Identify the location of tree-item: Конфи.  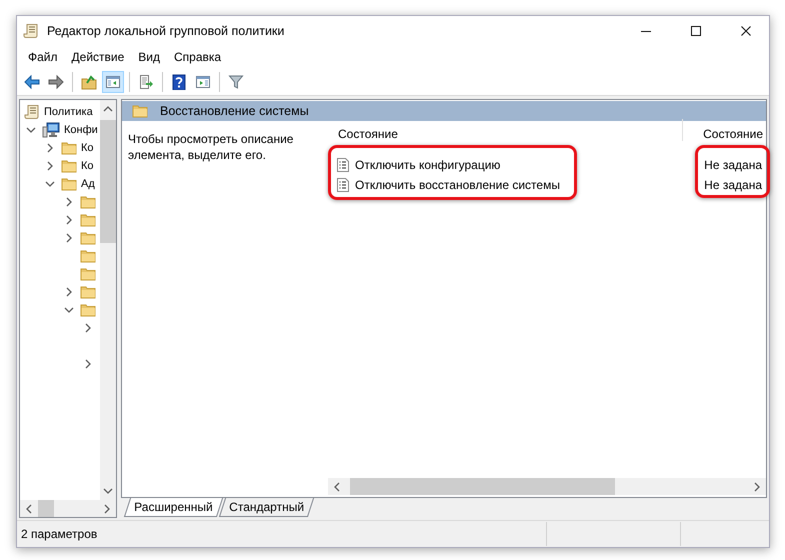
(81, 130).